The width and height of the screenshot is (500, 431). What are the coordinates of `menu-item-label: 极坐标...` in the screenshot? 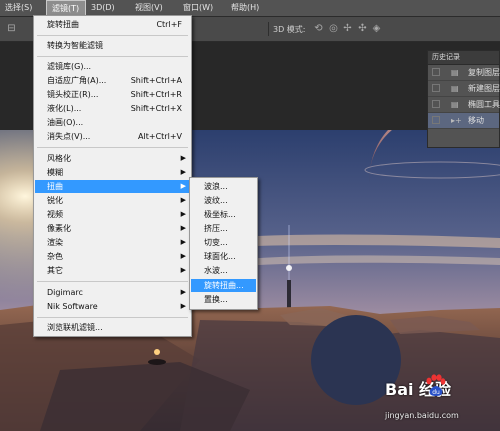 It's located at (220, 214).